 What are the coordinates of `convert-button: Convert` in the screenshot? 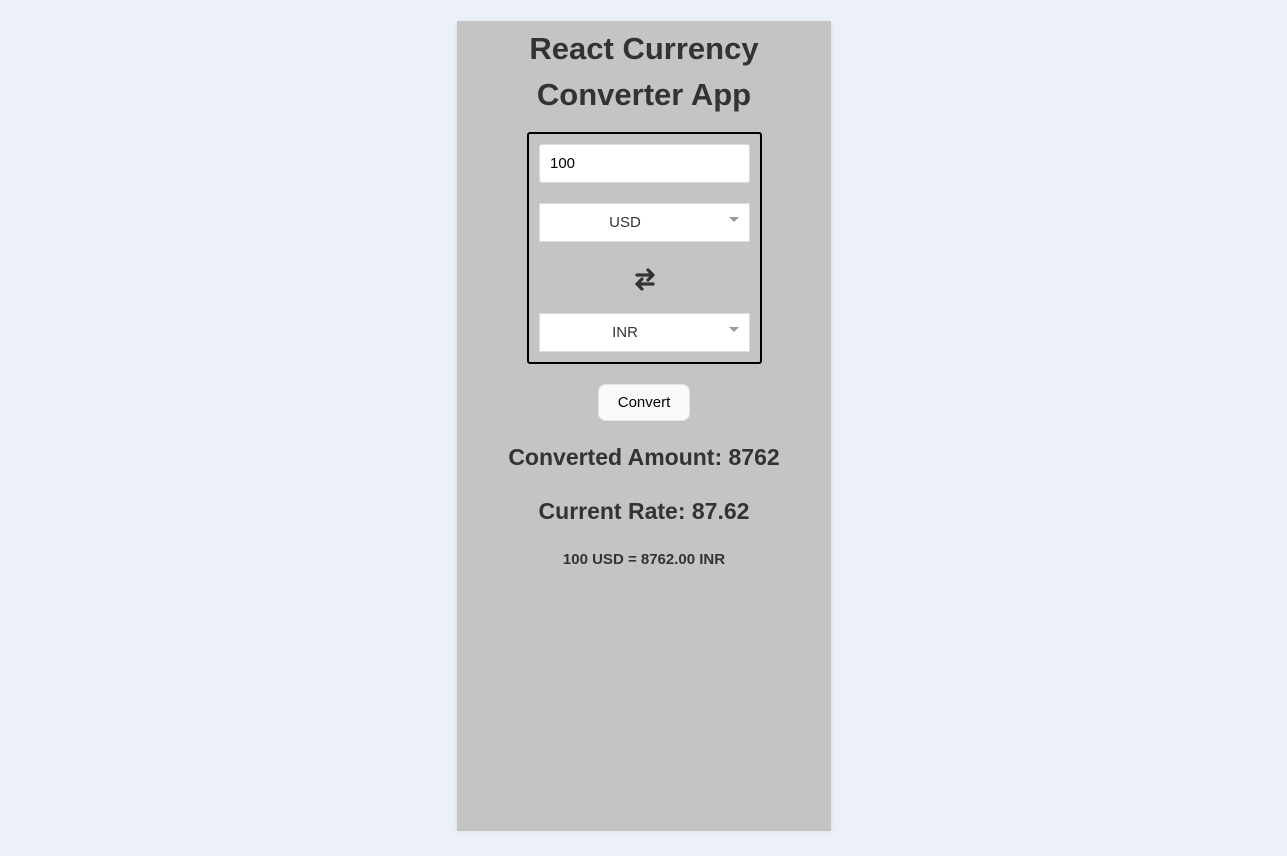 It's located at (644, 402).